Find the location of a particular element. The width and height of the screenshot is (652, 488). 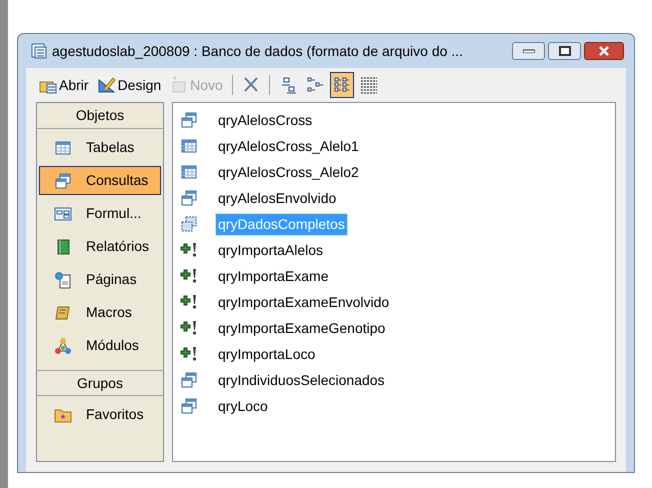

new-object-icon is located at coordinates (179, 85).